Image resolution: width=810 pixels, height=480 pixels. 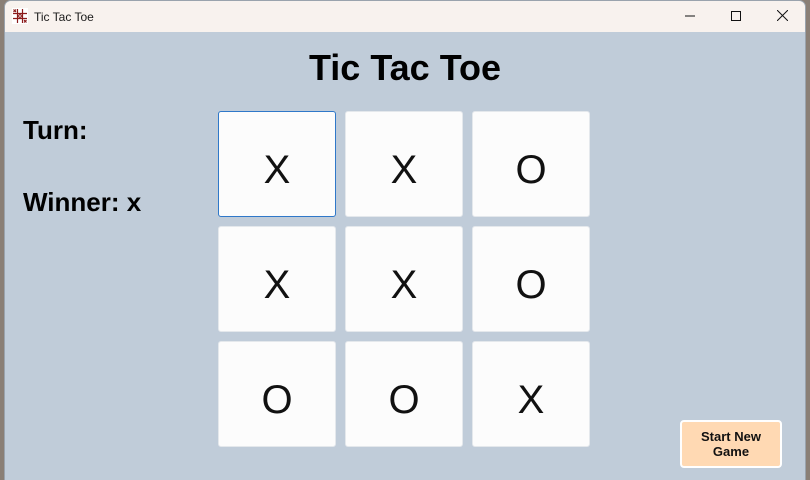 What do you see at coordinates (531, 164) in the screenshot?
I see `board-cell-1-3: O` at bounding box center [531, 164].